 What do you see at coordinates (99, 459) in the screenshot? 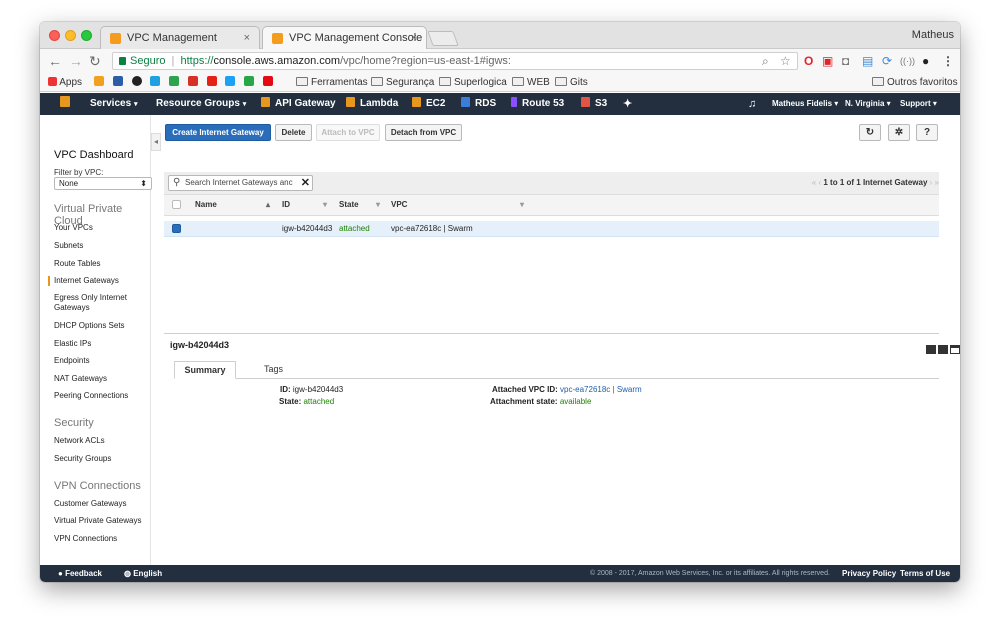
I see `sidebar-item-security-groups: Security Groups` at bounding box center [99, 459].